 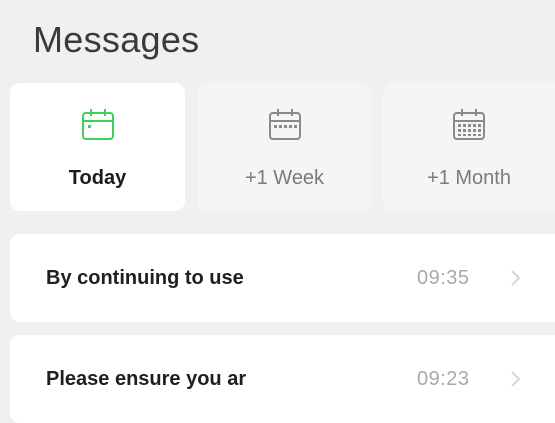 What do you see at coordinates (469, 178) in the screenshot?
I see `tab-month-label: +1 Month` at bounding box center [469, 178].